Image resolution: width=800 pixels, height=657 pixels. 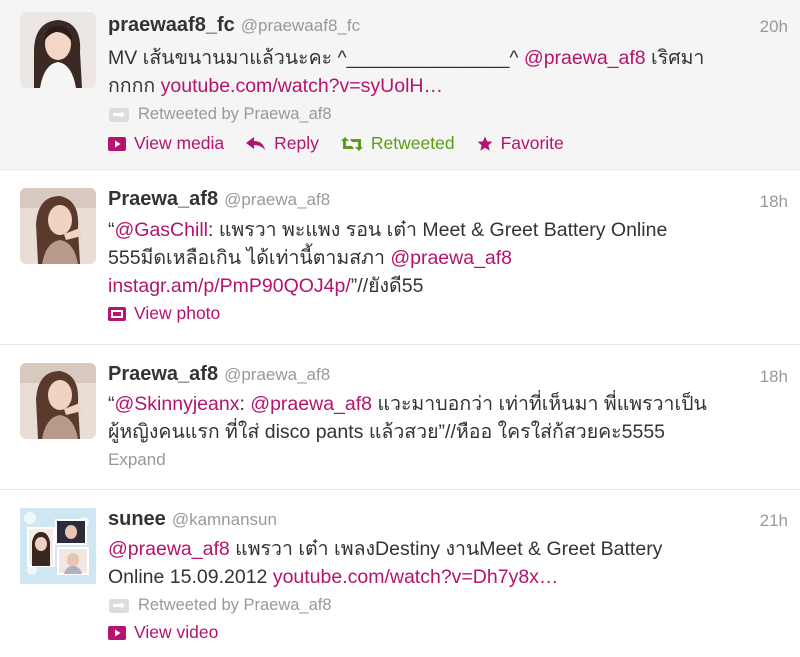 I want to click on view-video-button: View video, so click(x=163, y=632).